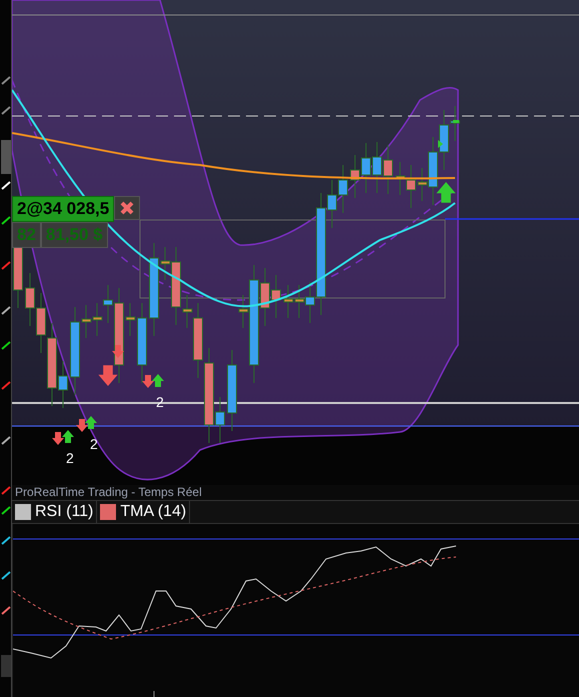 This screenshot has width=579, height=697. I want to click on close-icon, so click(127, 208).